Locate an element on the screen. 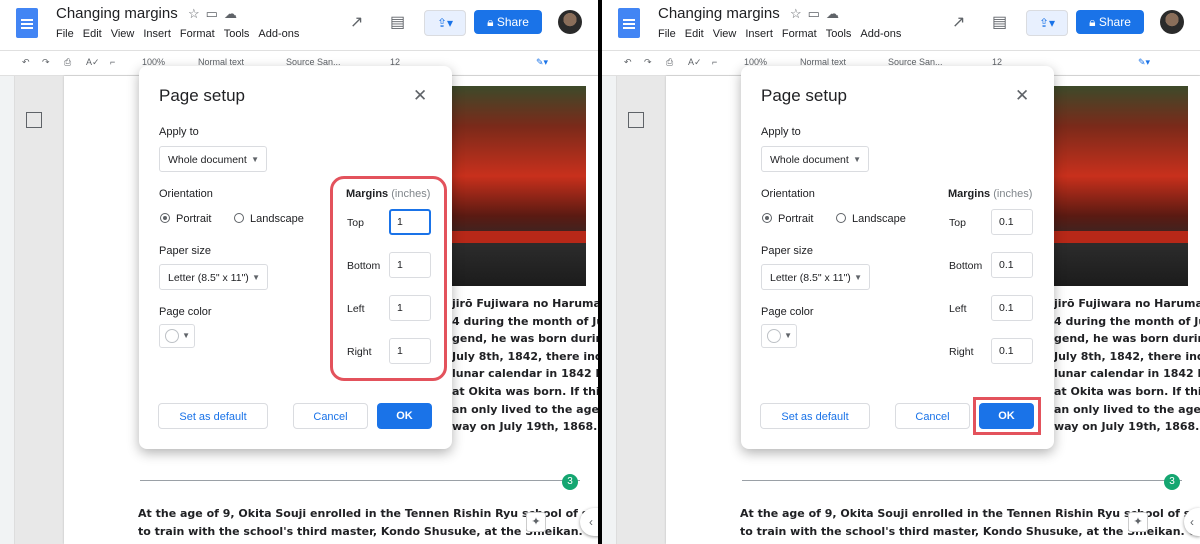  present-icon: ⇪▾ is located at coordinates (445, 23).